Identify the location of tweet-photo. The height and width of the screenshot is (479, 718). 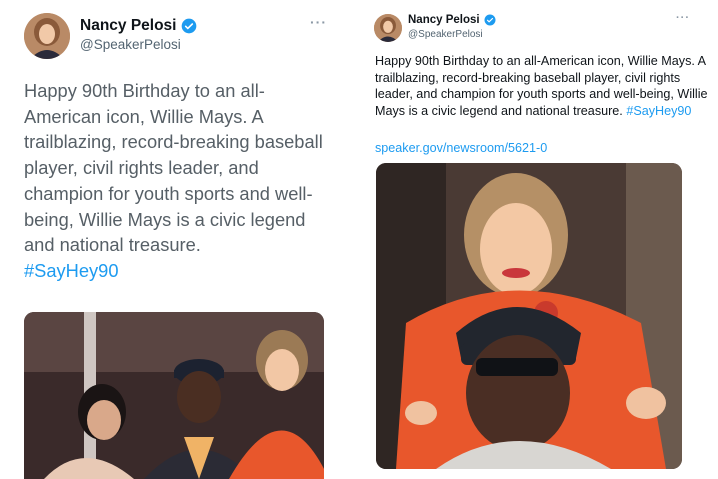
(174, 395).